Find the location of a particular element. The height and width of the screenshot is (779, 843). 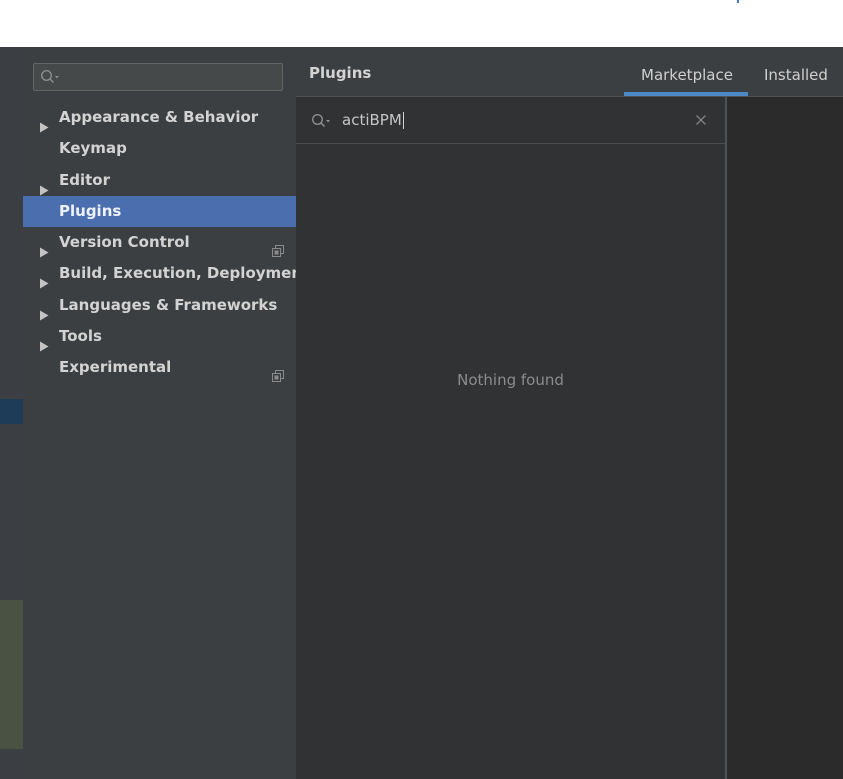

background-editor-strip is located at coordinates (11, 413).